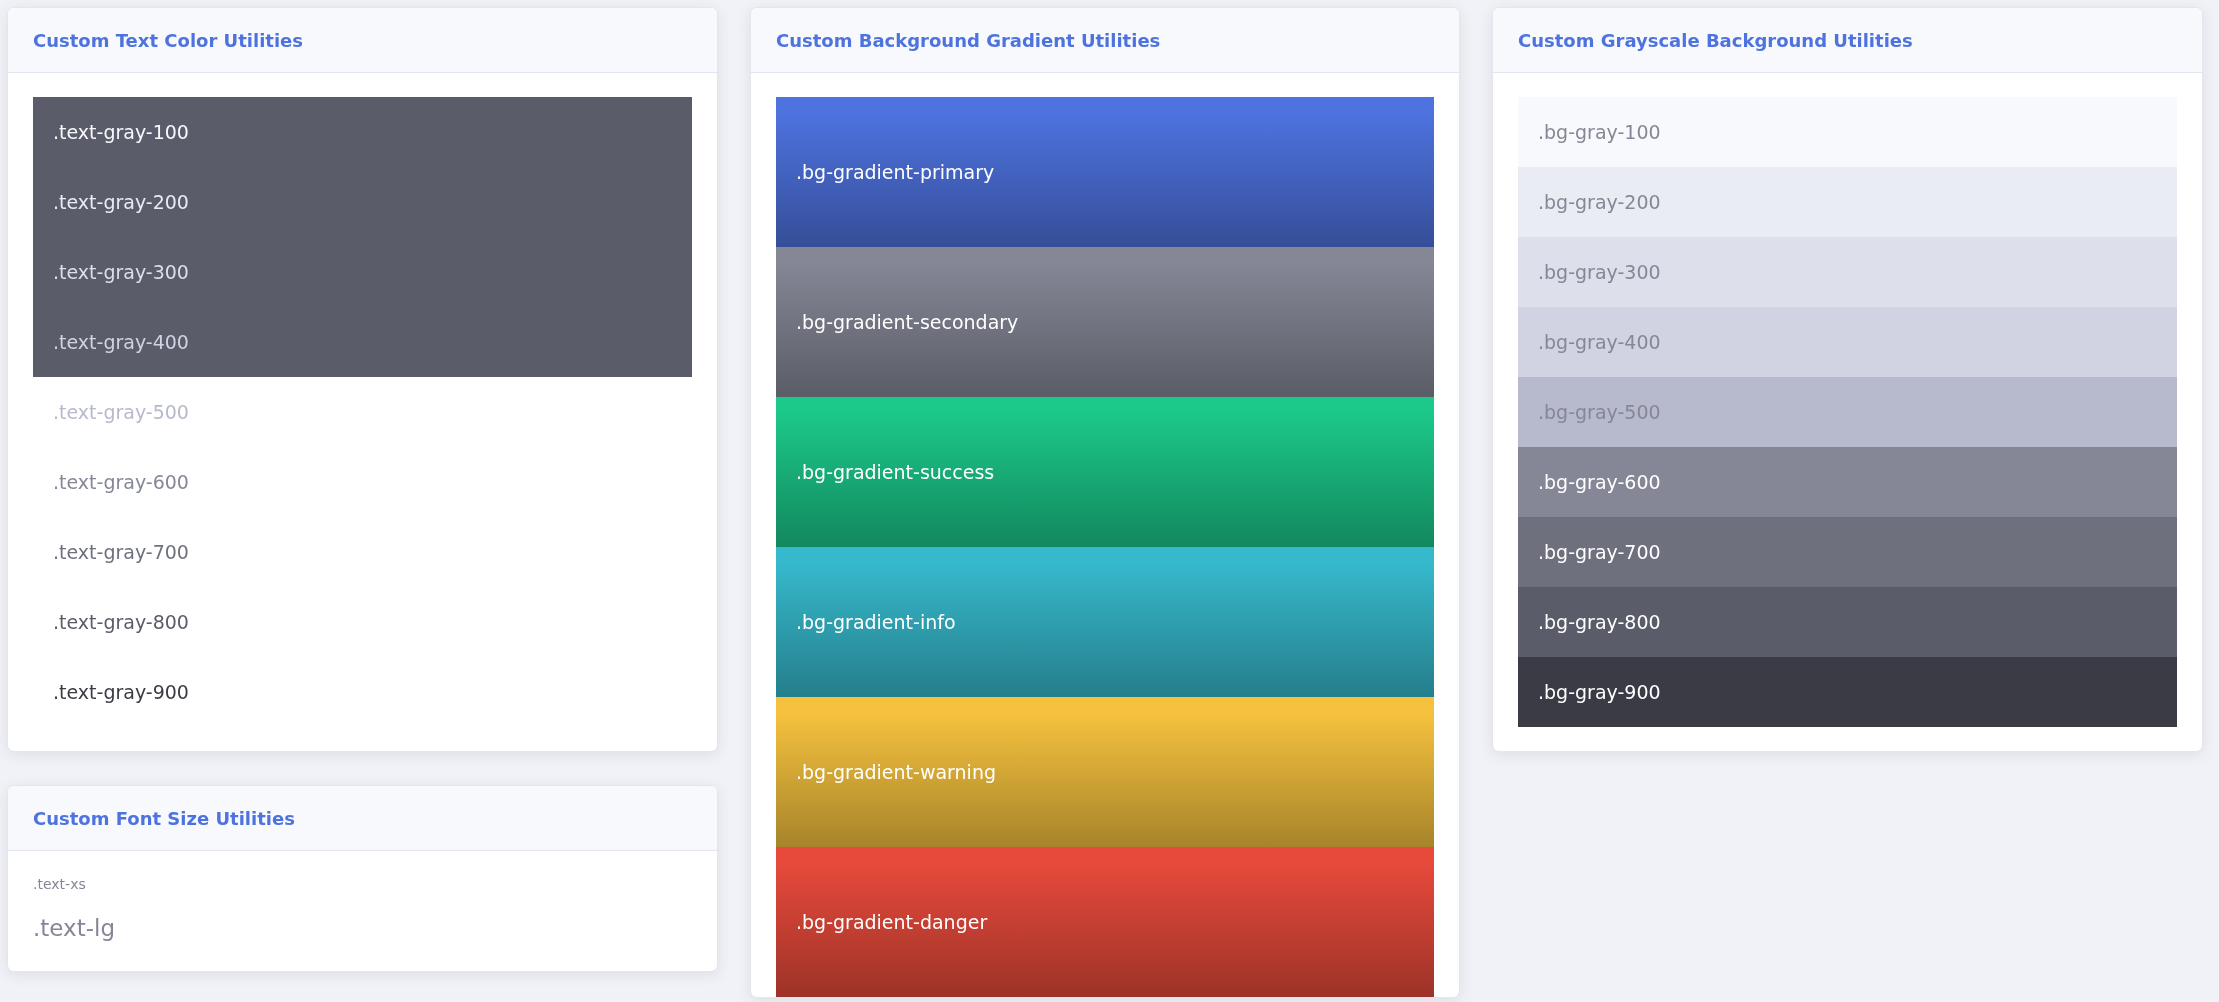 This screenshot has width=2219, height=1002. What do you see at coordinates (362, 818) in the screenshot?
I see `card-title: Custom Font Size Utilities` at bounding box center [362, 818].